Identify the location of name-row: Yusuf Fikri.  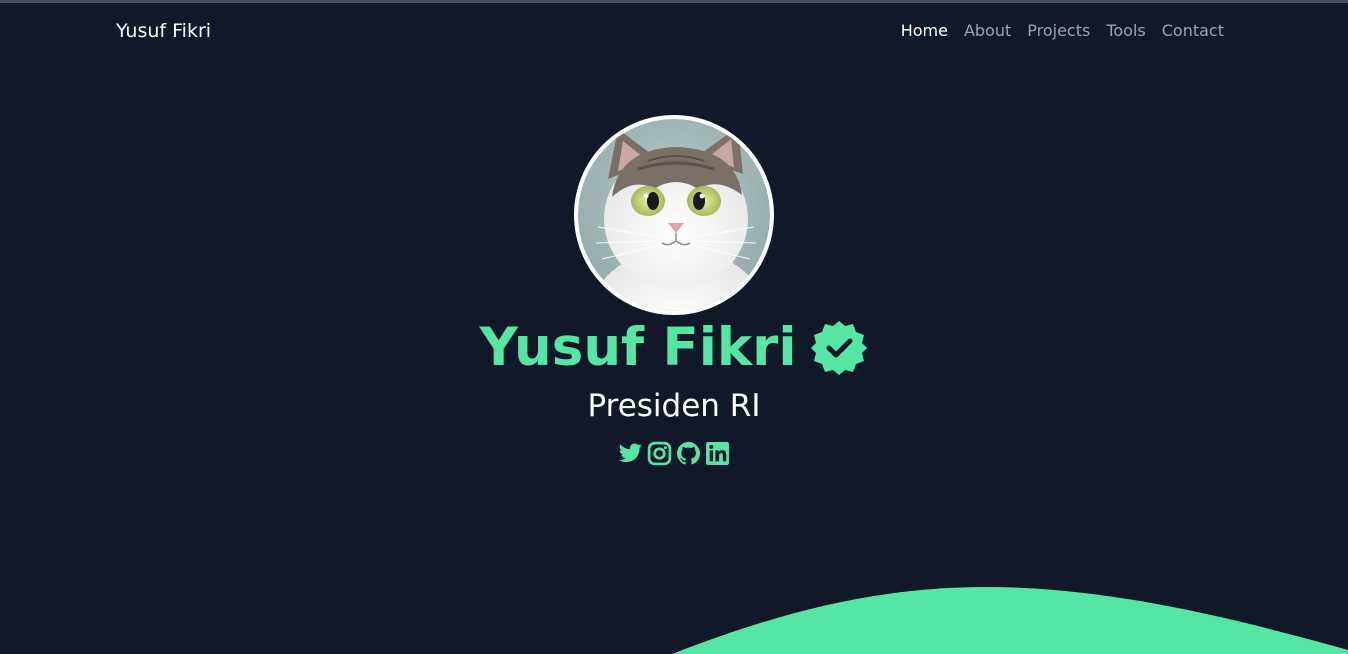
(674, 348).